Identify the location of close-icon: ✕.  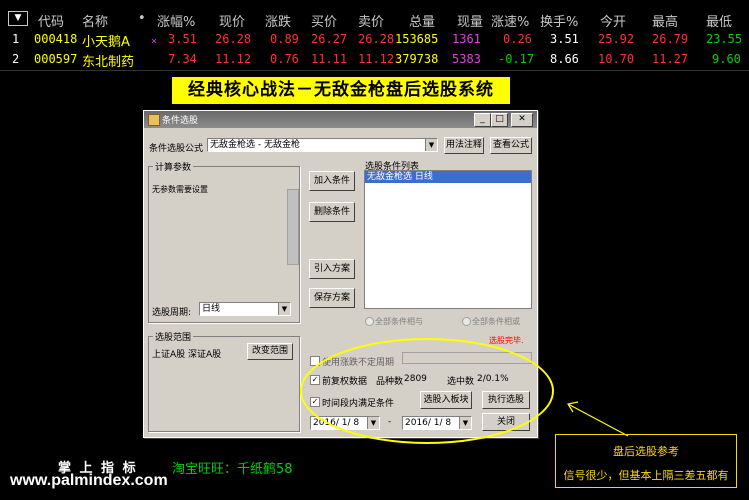
(522, 120).